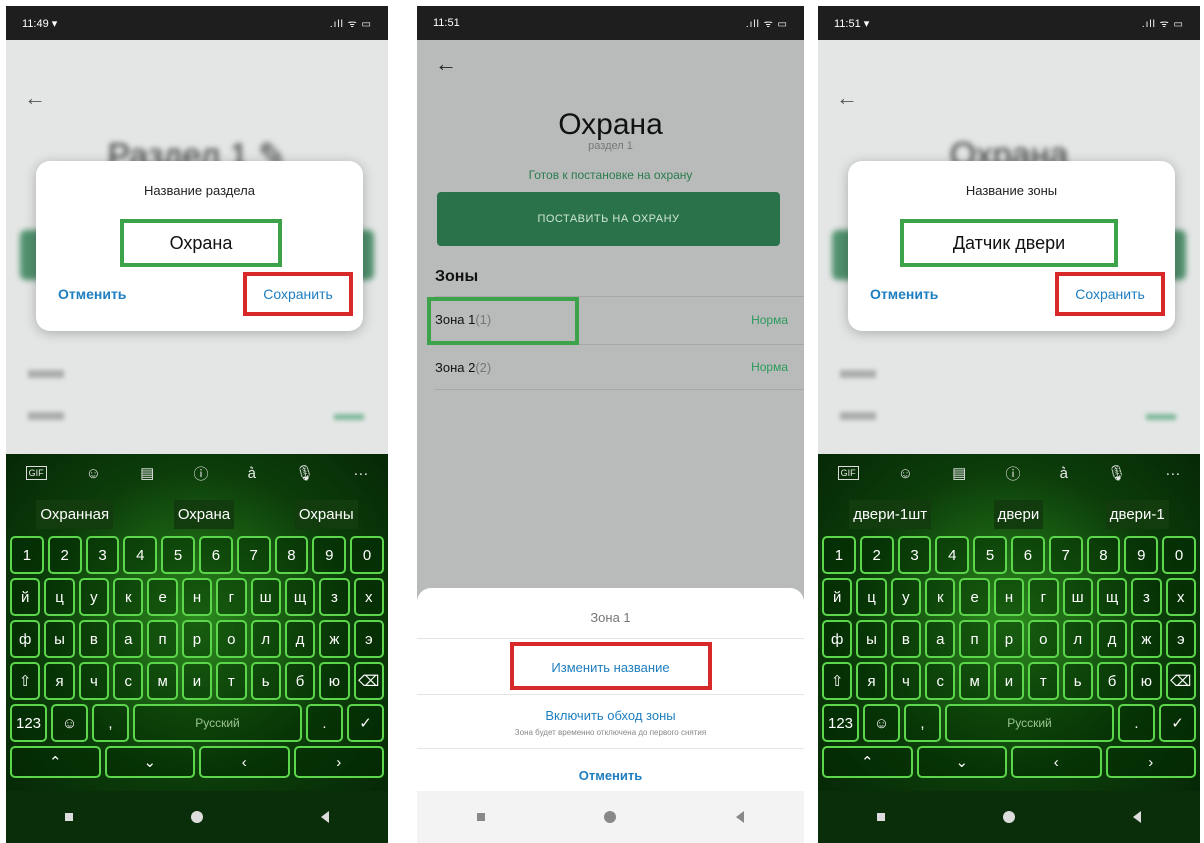 This screenshot has height=843, width=1204. I want to click on zone-row: Зона 2(2) Норма, so click(619, 367).